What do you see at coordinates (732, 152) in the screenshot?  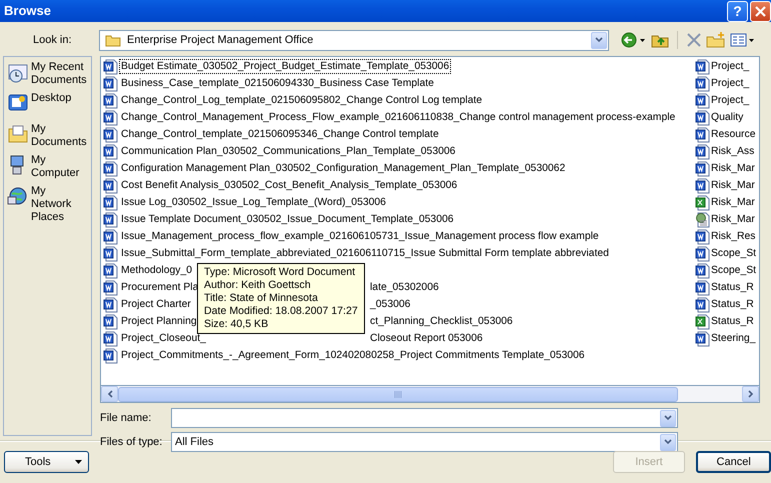 I see `file-name: Risk_Ass` at bounding box center [732, 152].